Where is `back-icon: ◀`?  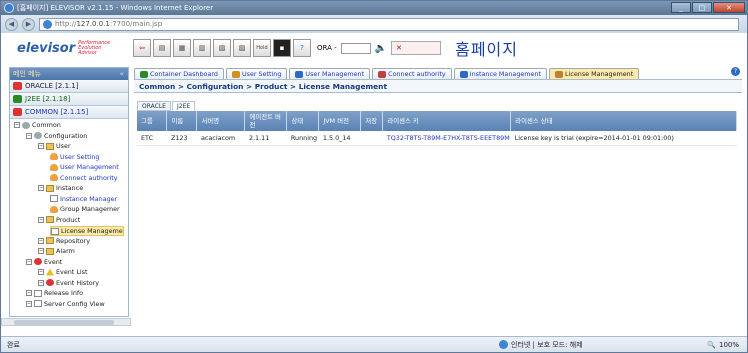 back-icon: ◀ is located at coordinates (11, 24).